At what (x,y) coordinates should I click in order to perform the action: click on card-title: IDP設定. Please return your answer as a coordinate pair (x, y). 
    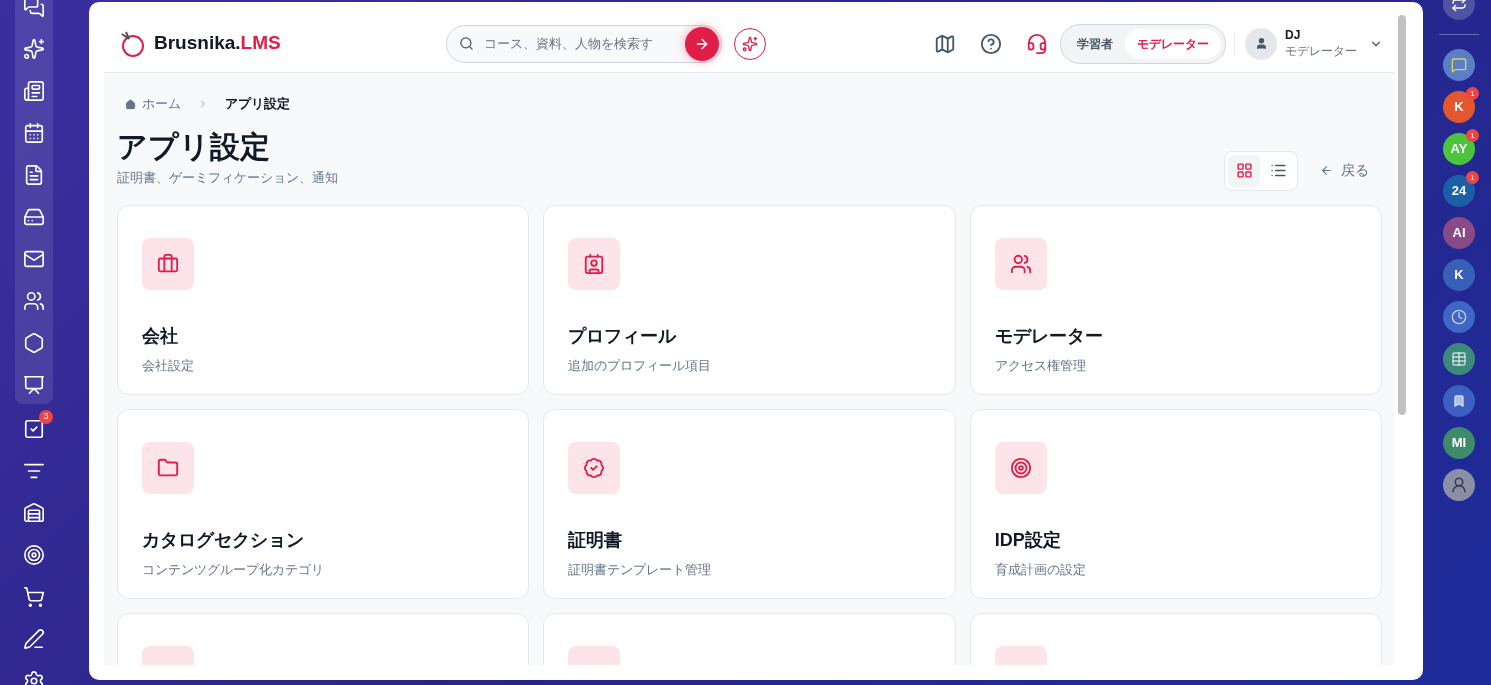
    Looking at the image, I should click on (1028, 540).